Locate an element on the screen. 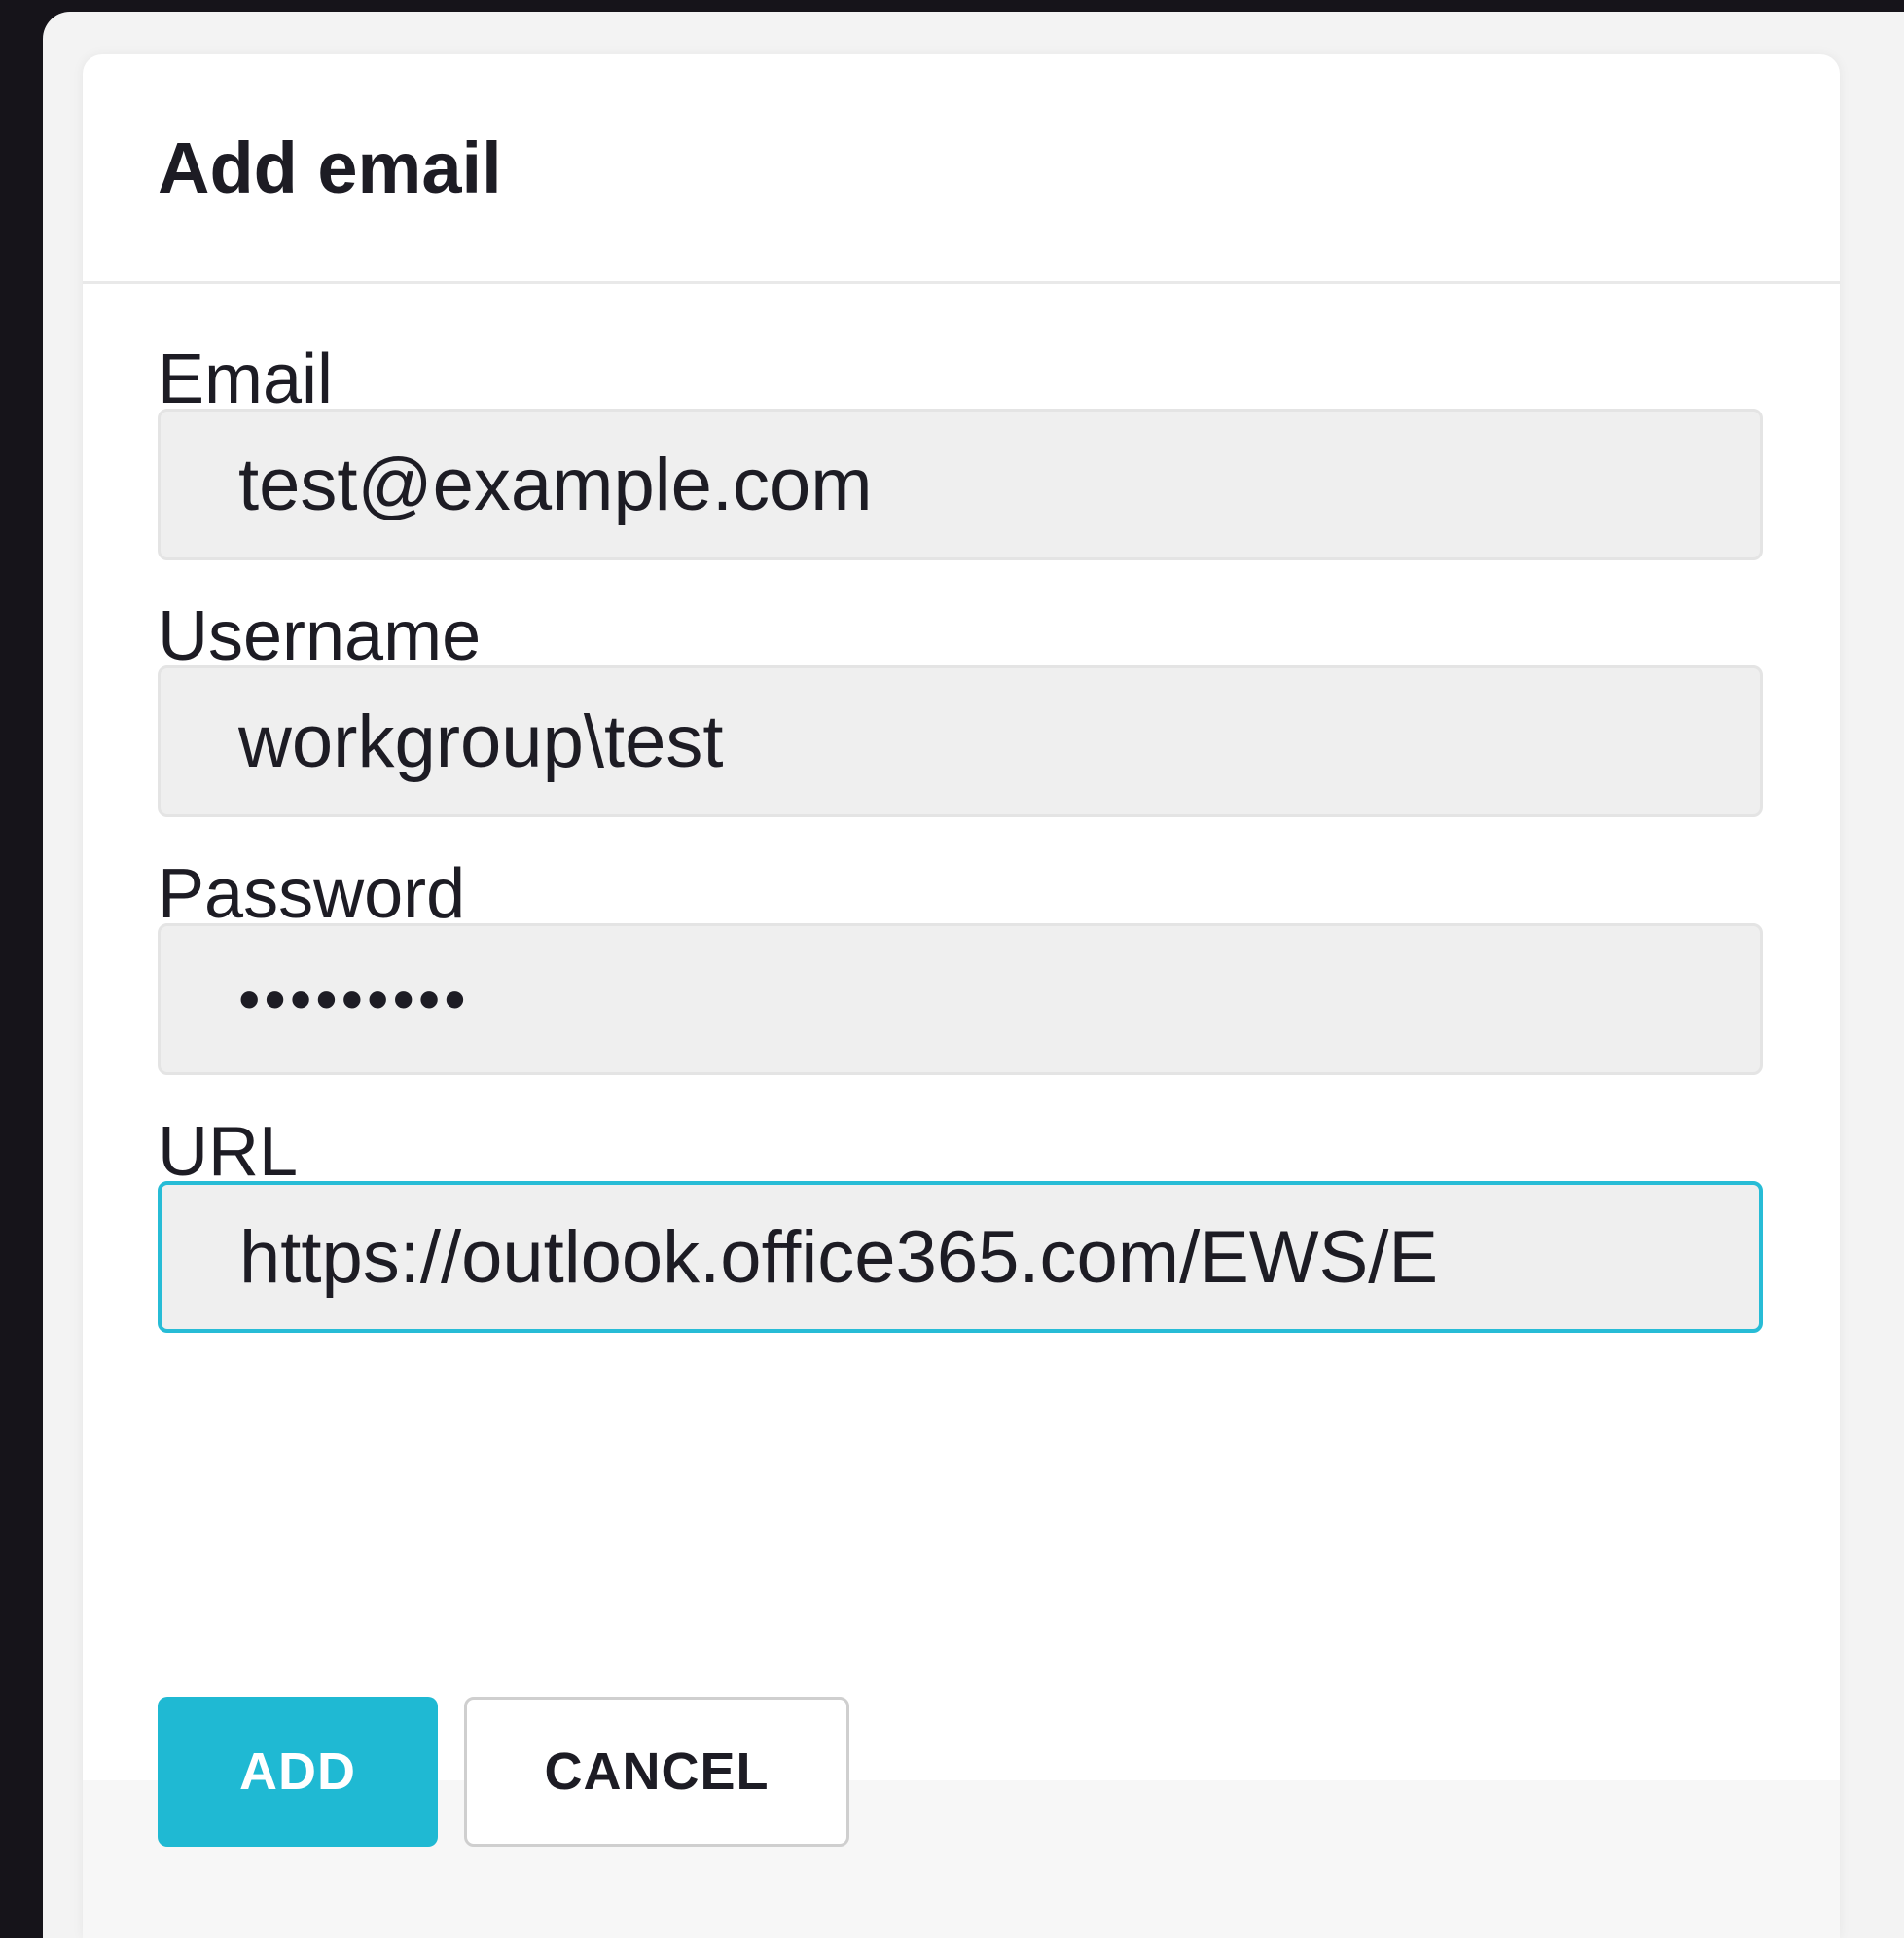  email-input is located at coordinates (960, 485).